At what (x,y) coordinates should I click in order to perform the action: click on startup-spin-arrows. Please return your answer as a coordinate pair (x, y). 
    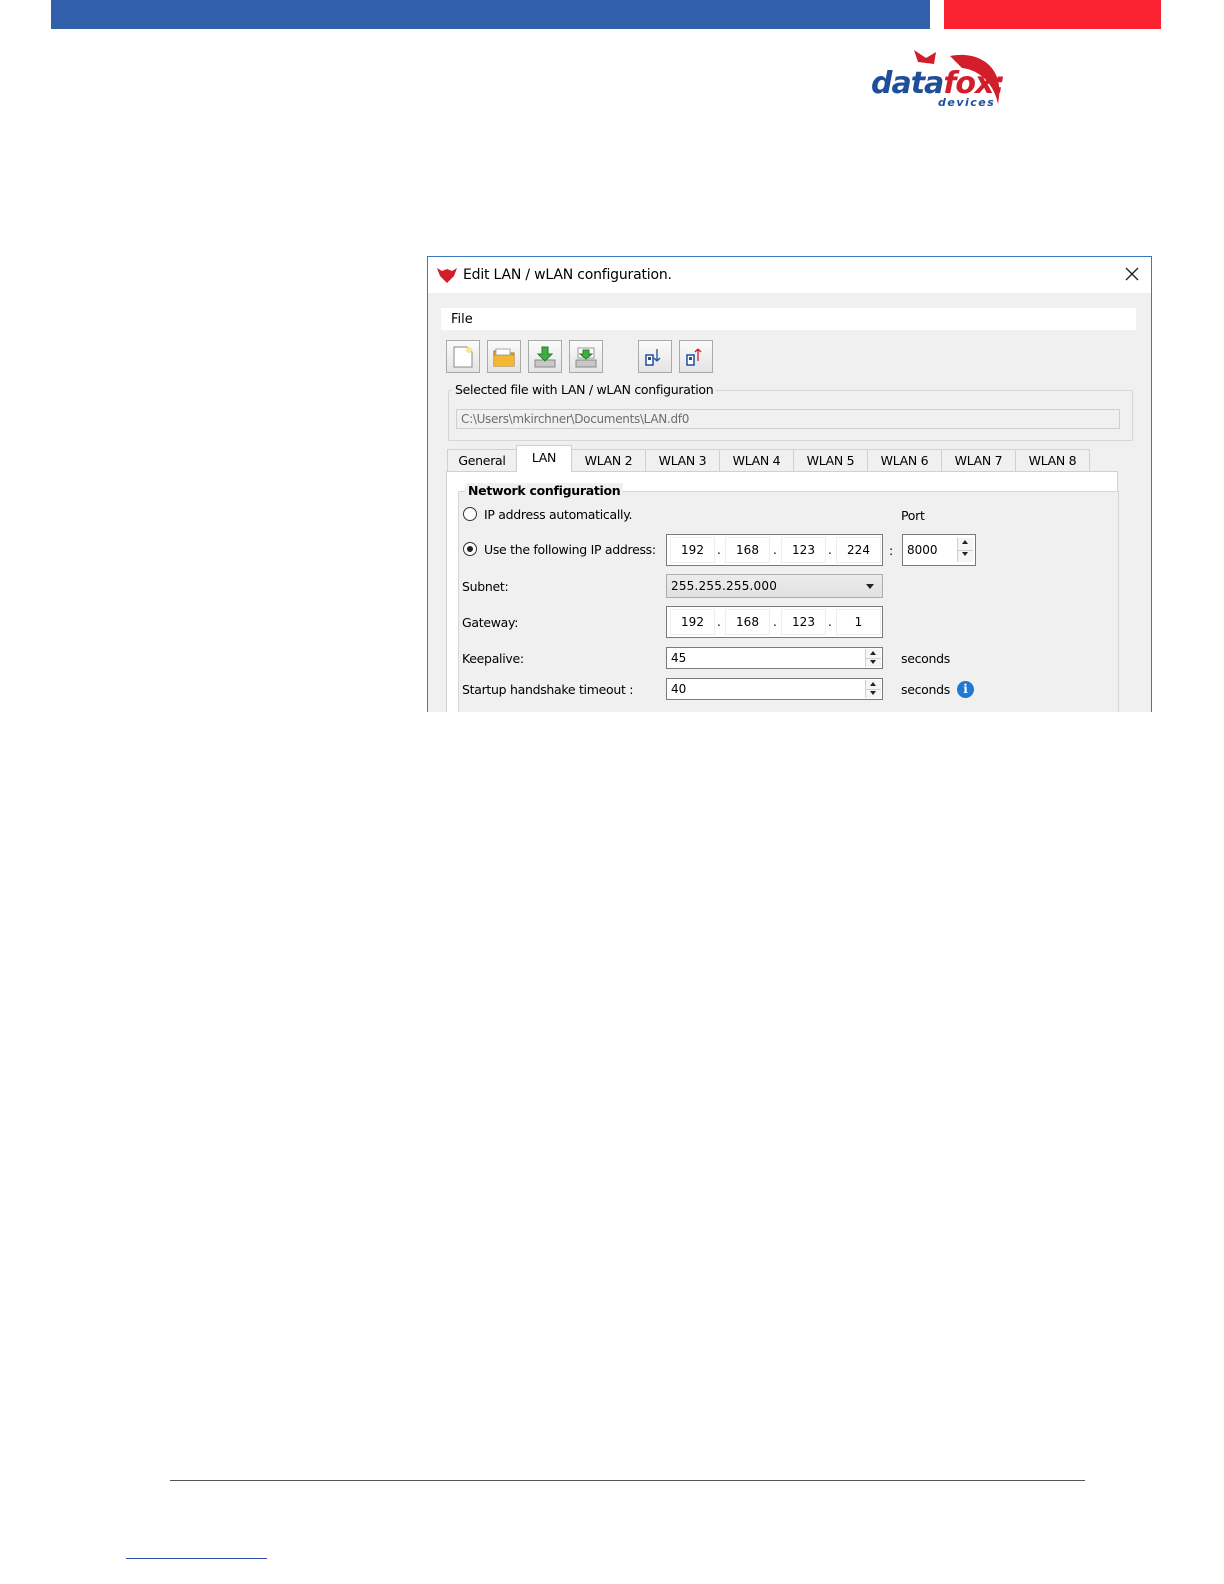
    Looking at the image, I should click on (873, 689).